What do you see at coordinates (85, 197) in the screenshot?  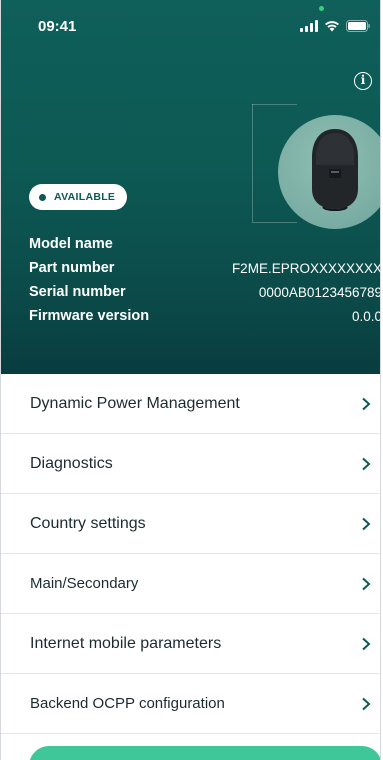 I see `status-badge-label: AVAILABLE` at bounding box center [85, 197].